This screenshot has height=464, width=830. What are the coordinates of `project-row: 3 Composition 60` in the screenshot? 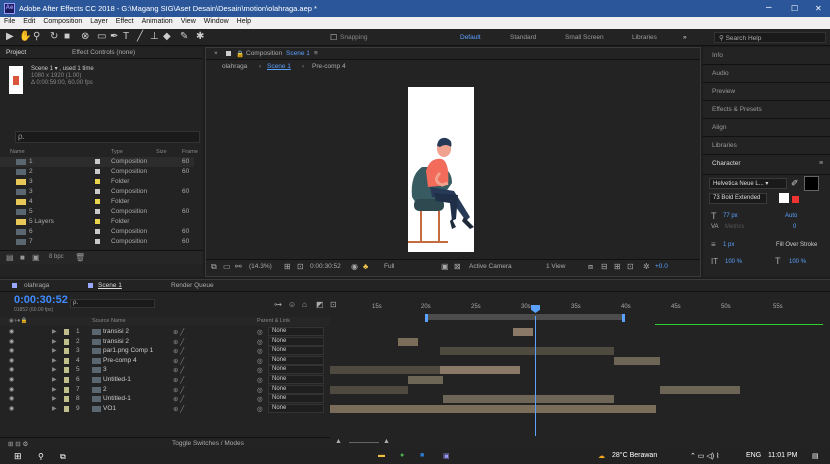 It's located at (97, 192).